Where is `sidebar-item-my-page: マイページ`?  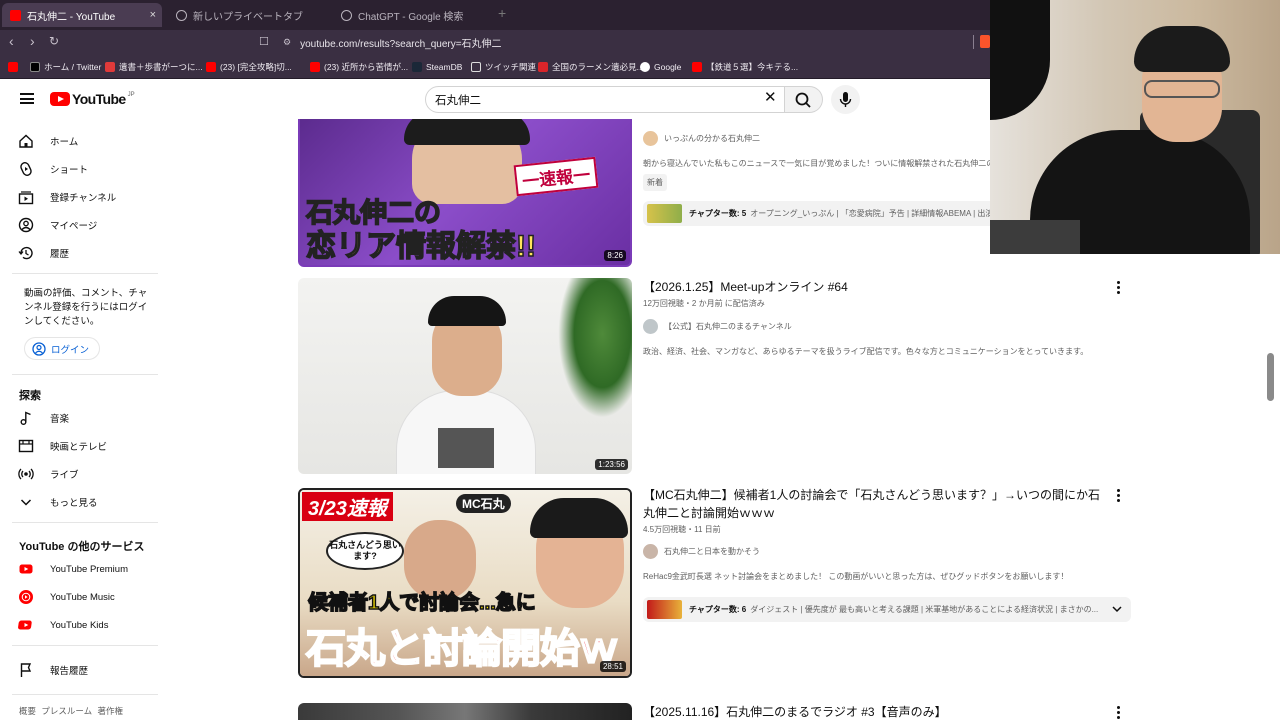
sidebar-item-my-page: マイページ is located at coordinates (57, 225).